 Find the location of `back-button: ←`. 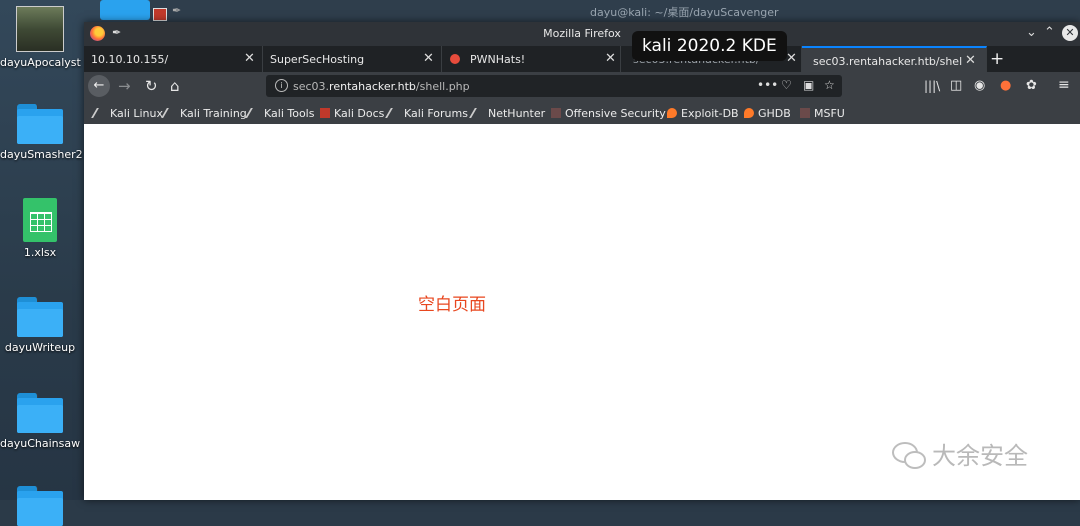

back-button: ← is located at coordinates (99, 86).